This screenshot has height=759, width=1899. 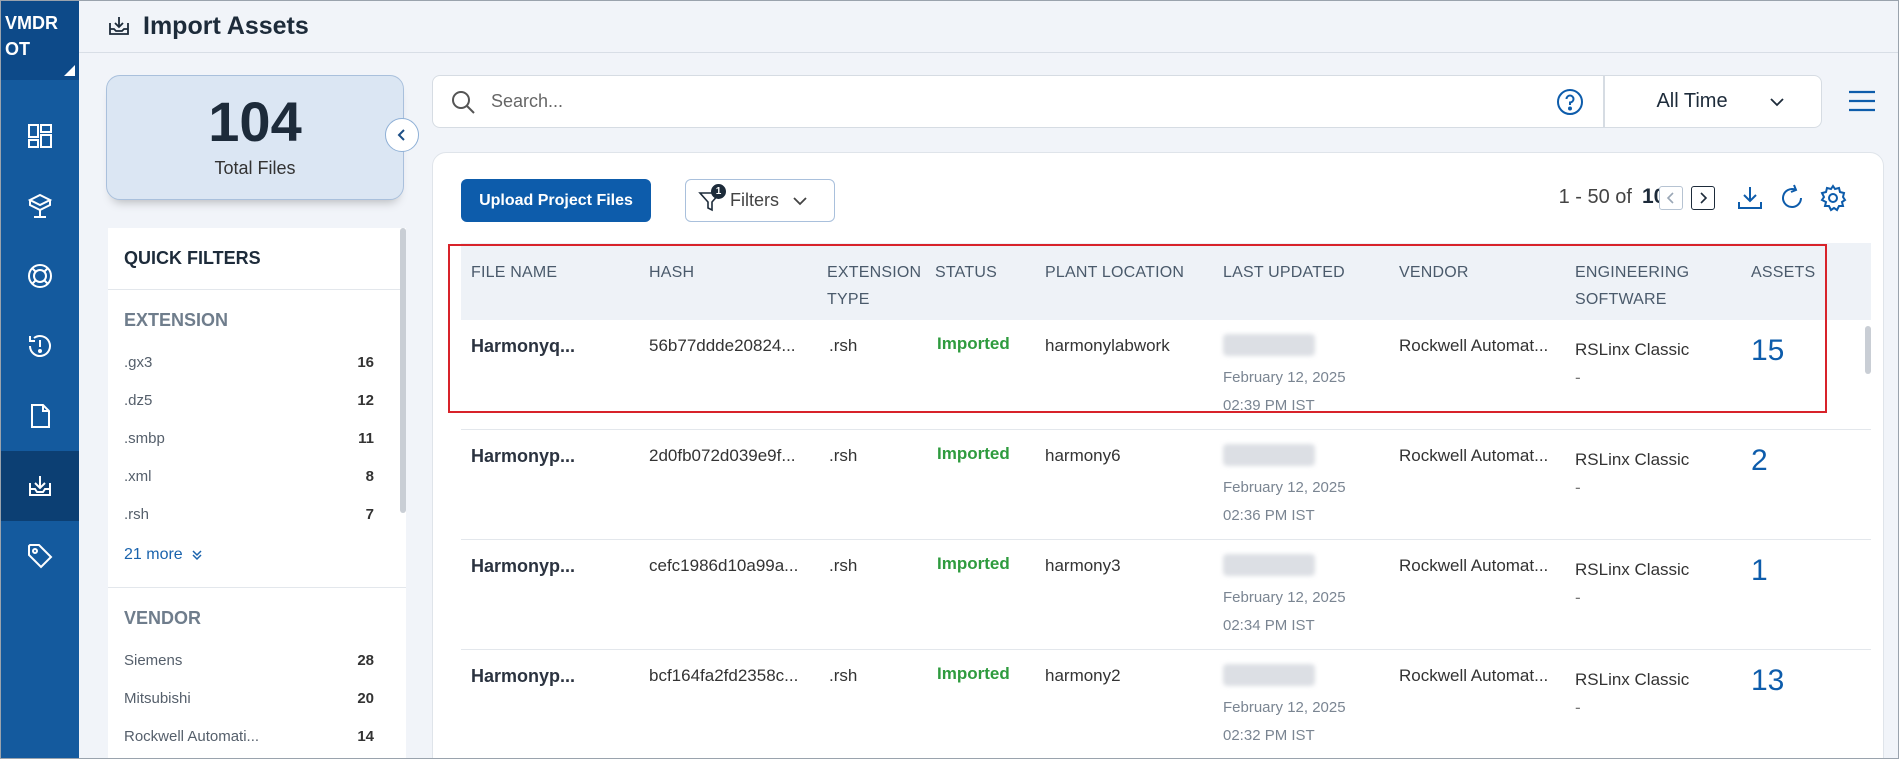 What do you see at coordinates (1269, 515) in the screenshot?
I see `last-updated-time: 02:36 PM IST` at bounding box center [1269, 515].